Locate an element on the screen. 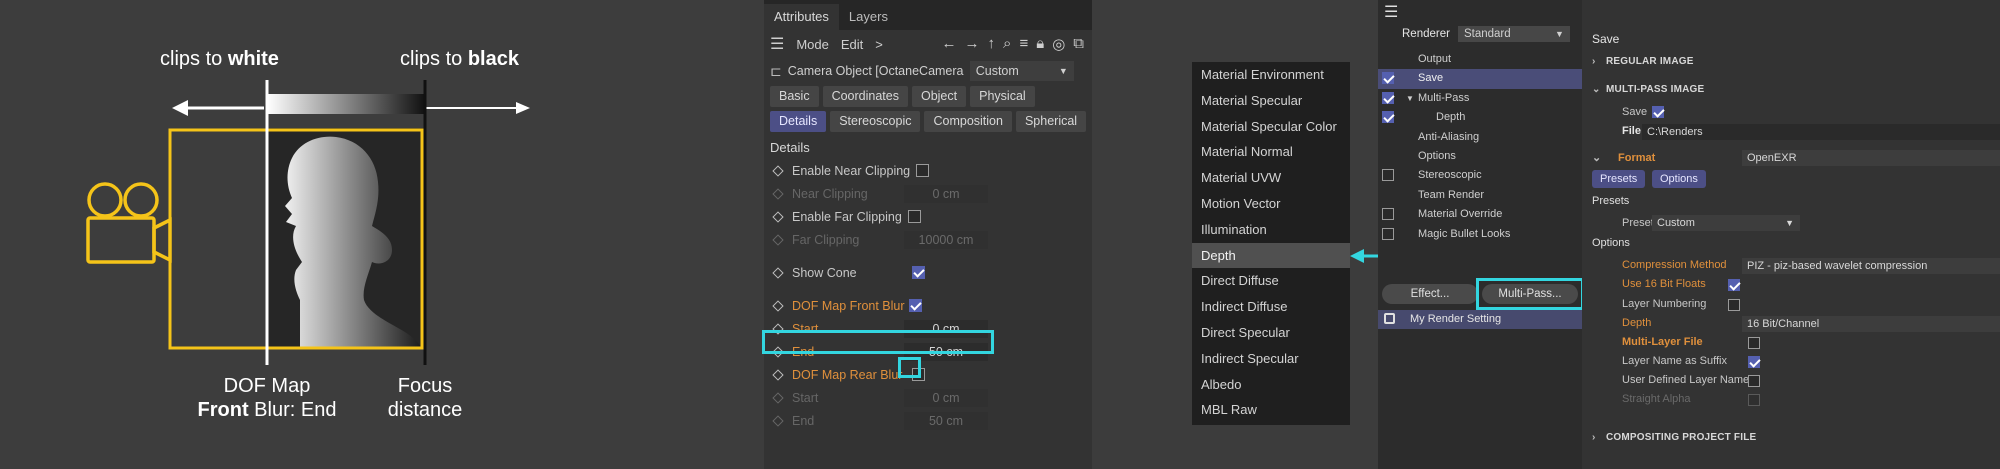 The image size is (2000, 469). enable-far-clipping-checkbox is located at coordinates (914, 216).